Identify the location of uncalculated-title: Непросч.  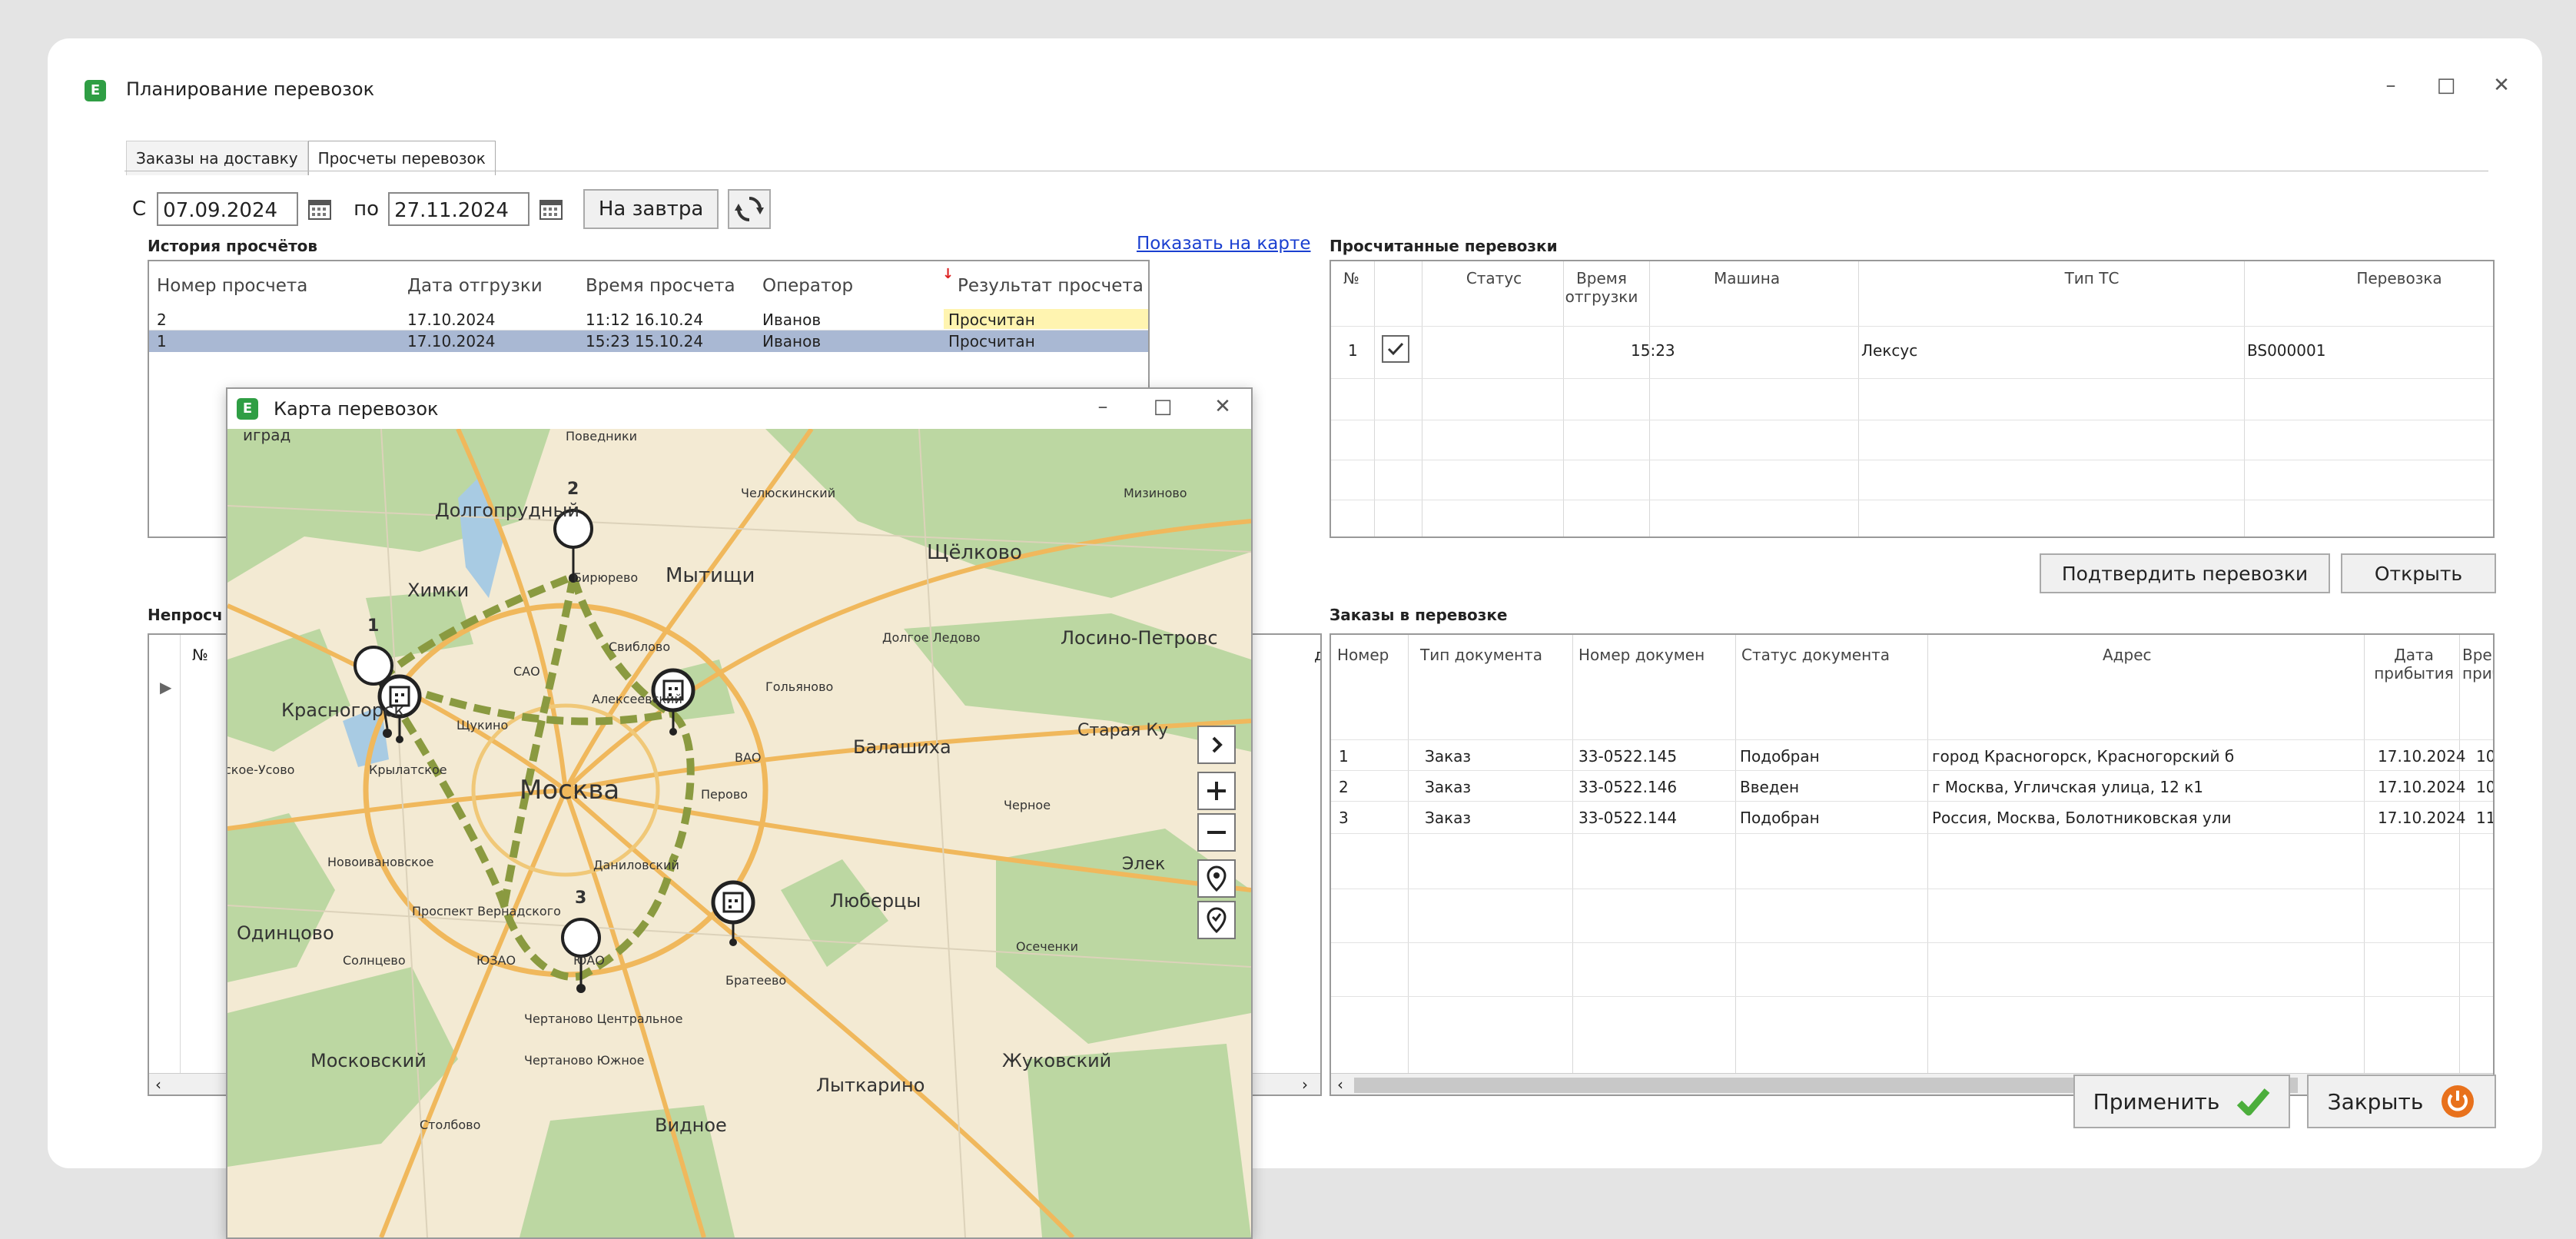
(185, 615).